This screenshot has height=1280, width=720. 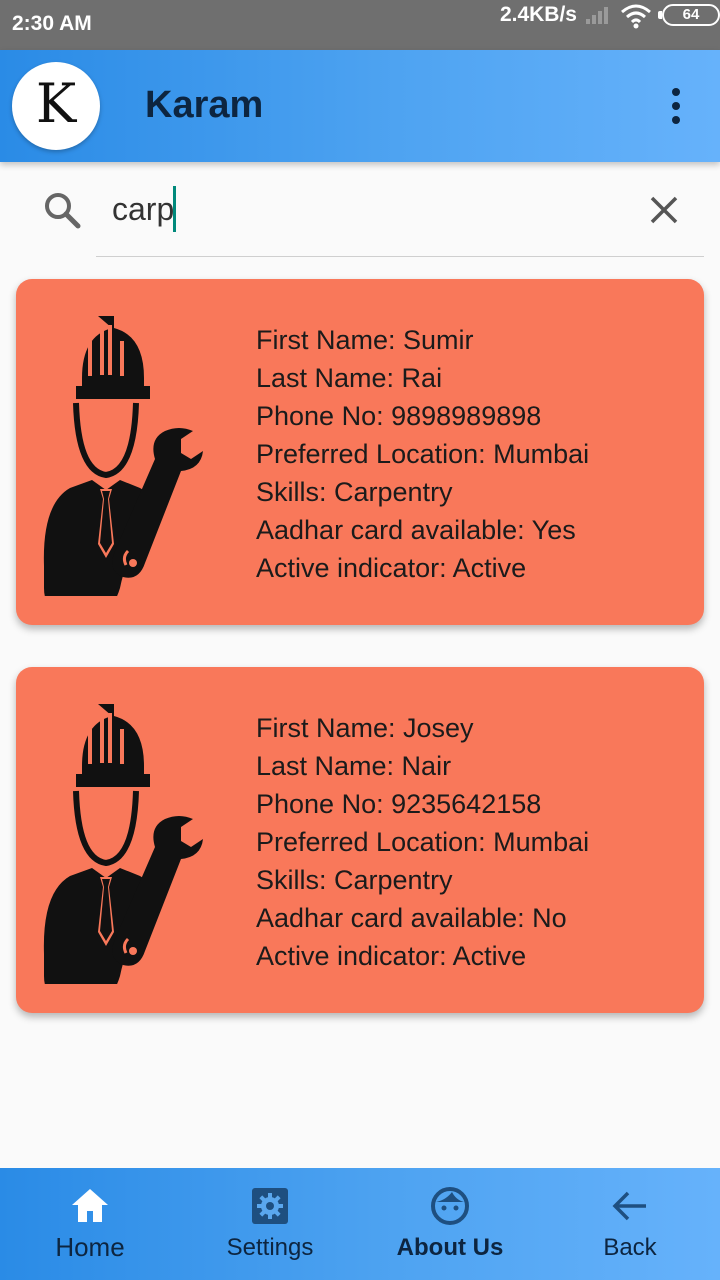 I want to click on last-name: Last Name: Nair, so click(x=354, y=766).